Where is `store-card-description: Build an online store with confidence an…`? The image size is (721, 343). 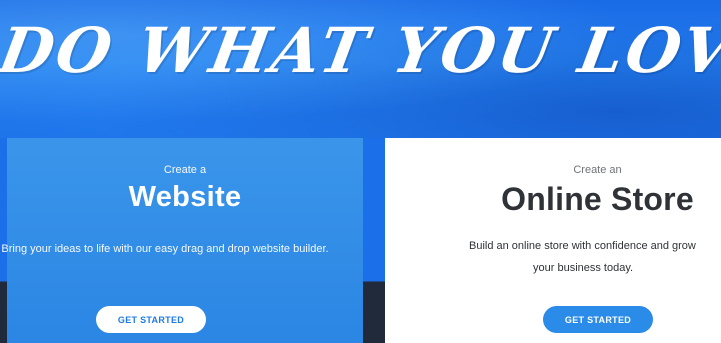 store-card-description: Build an online store with confidence an… is located at coordinates (595, 257).